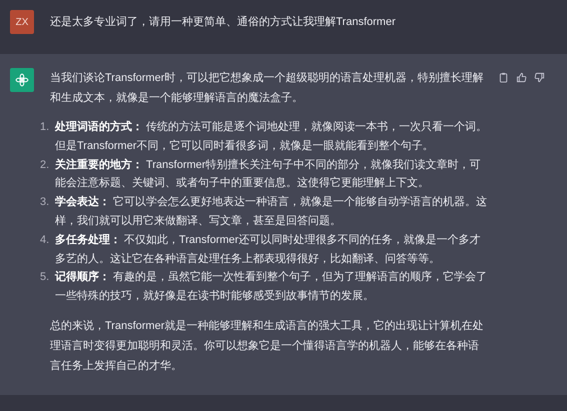  I want to click on thumbs-up-icon, so click(521, 77).